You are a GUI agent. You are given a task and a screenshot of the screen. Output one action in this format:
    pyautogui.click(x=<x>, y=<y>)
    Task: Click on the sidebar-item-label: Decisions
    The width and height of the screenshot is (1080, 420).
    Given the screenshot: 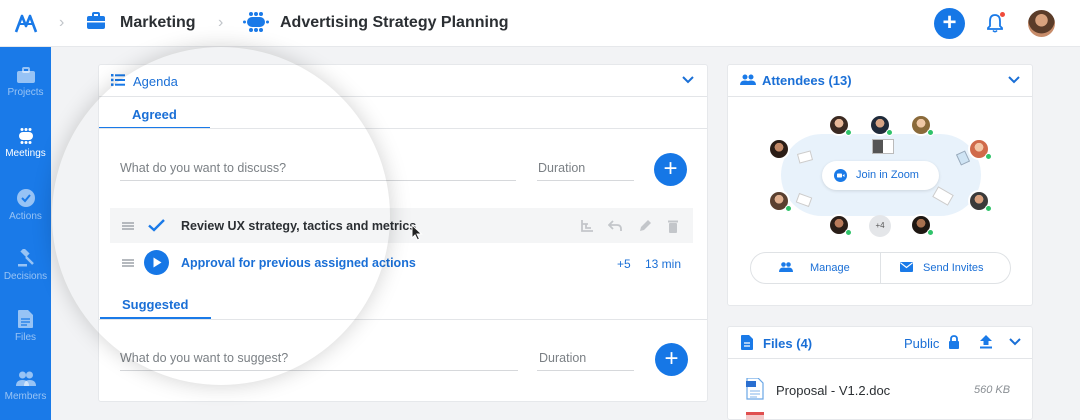 What is the action you would take?
    pyautogui.click(x=25, y=276)
    